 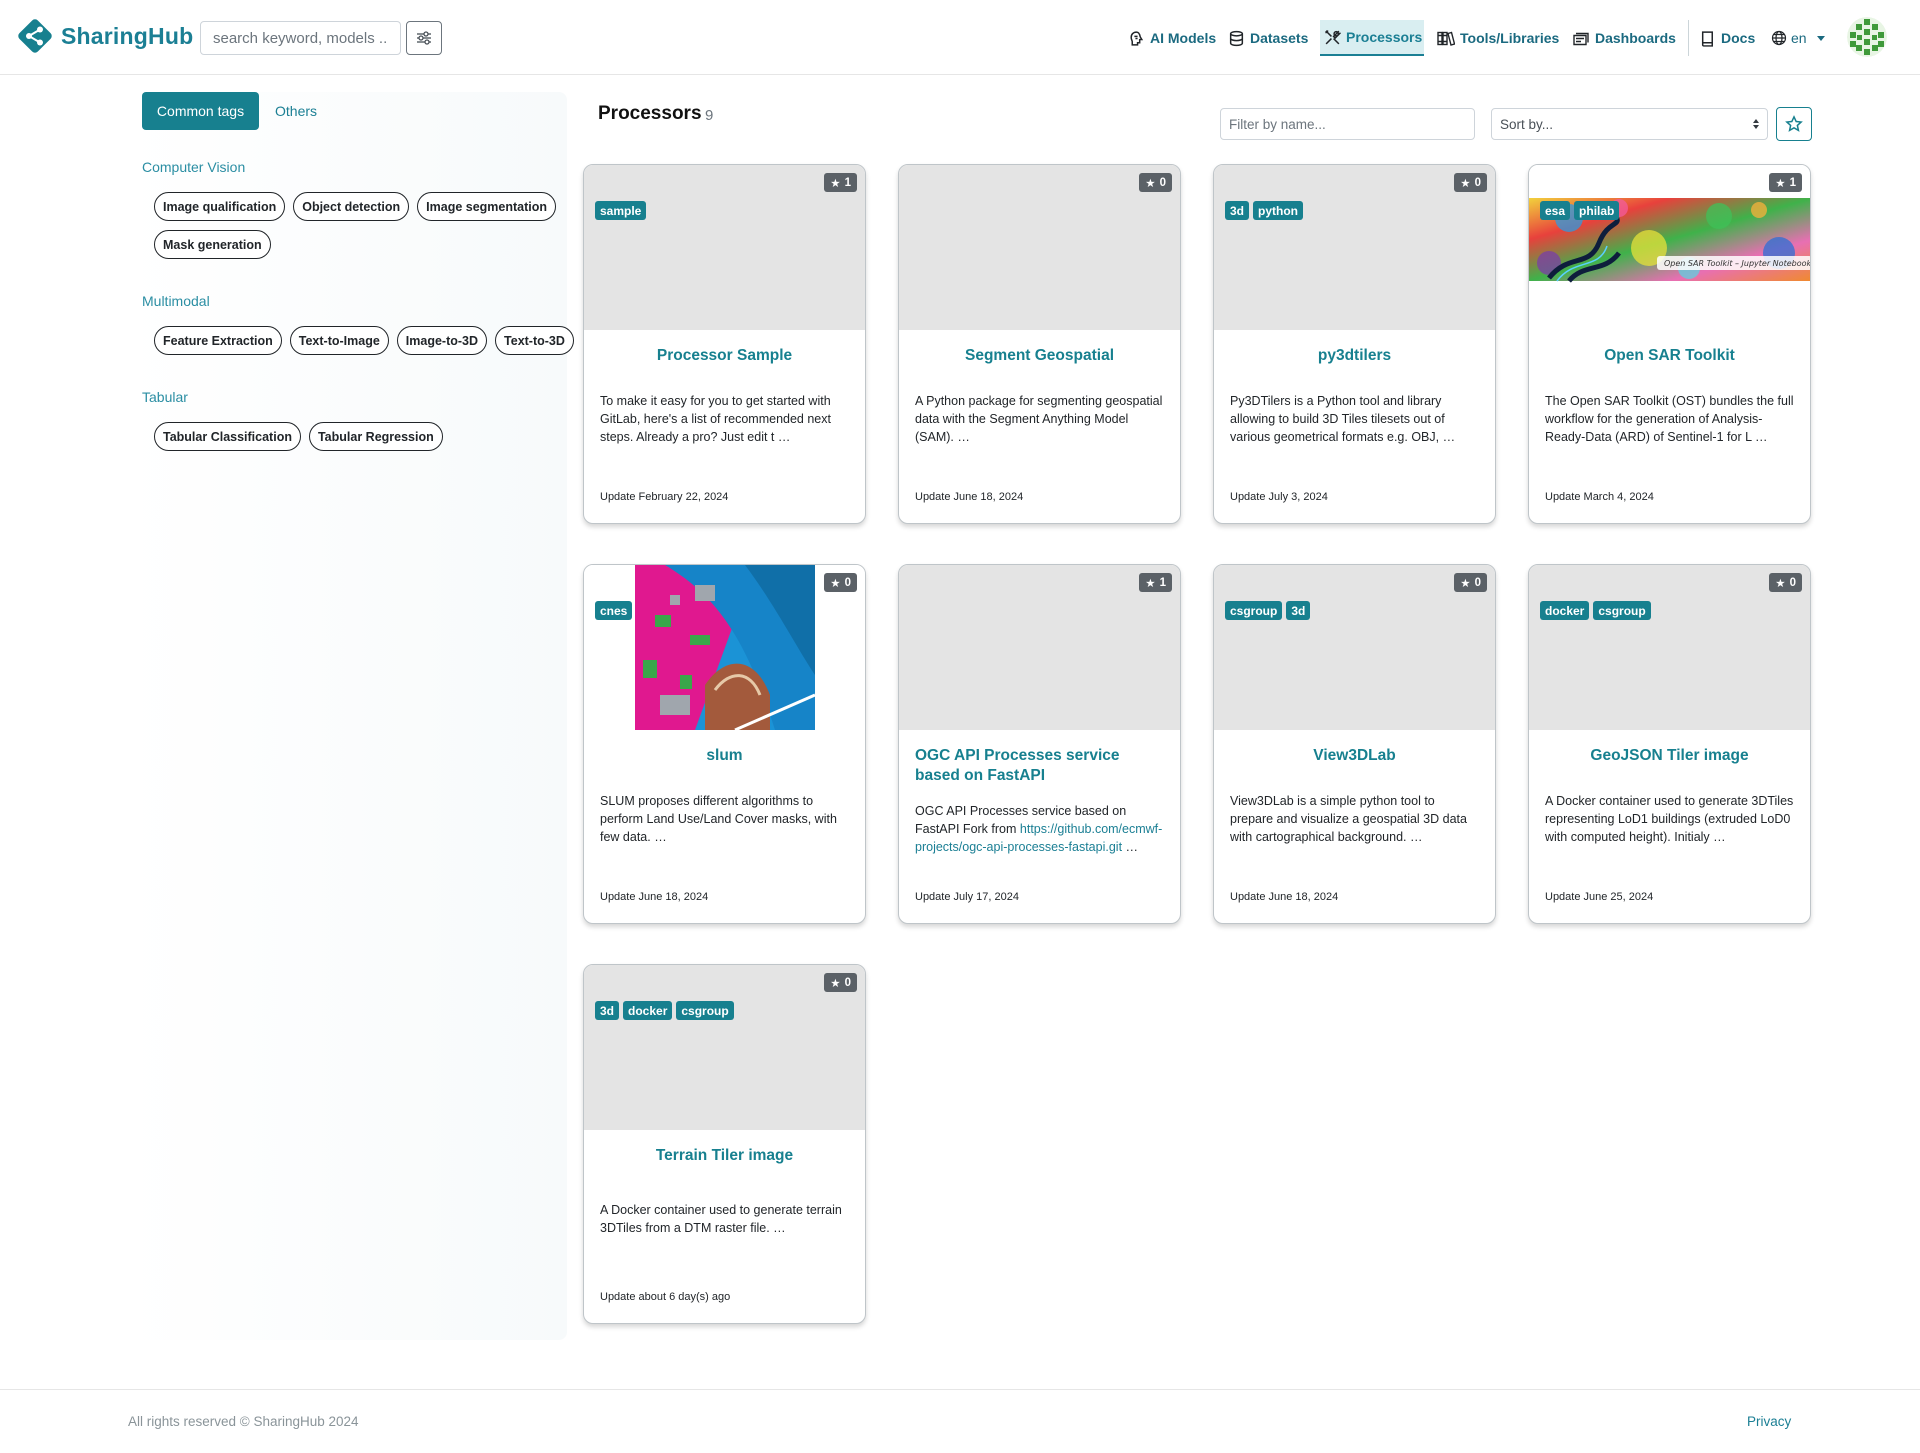 What do you see at coordinates (724, 756) in the screenshot?
I see `card-title: slum` at bounding box center [724, 756].